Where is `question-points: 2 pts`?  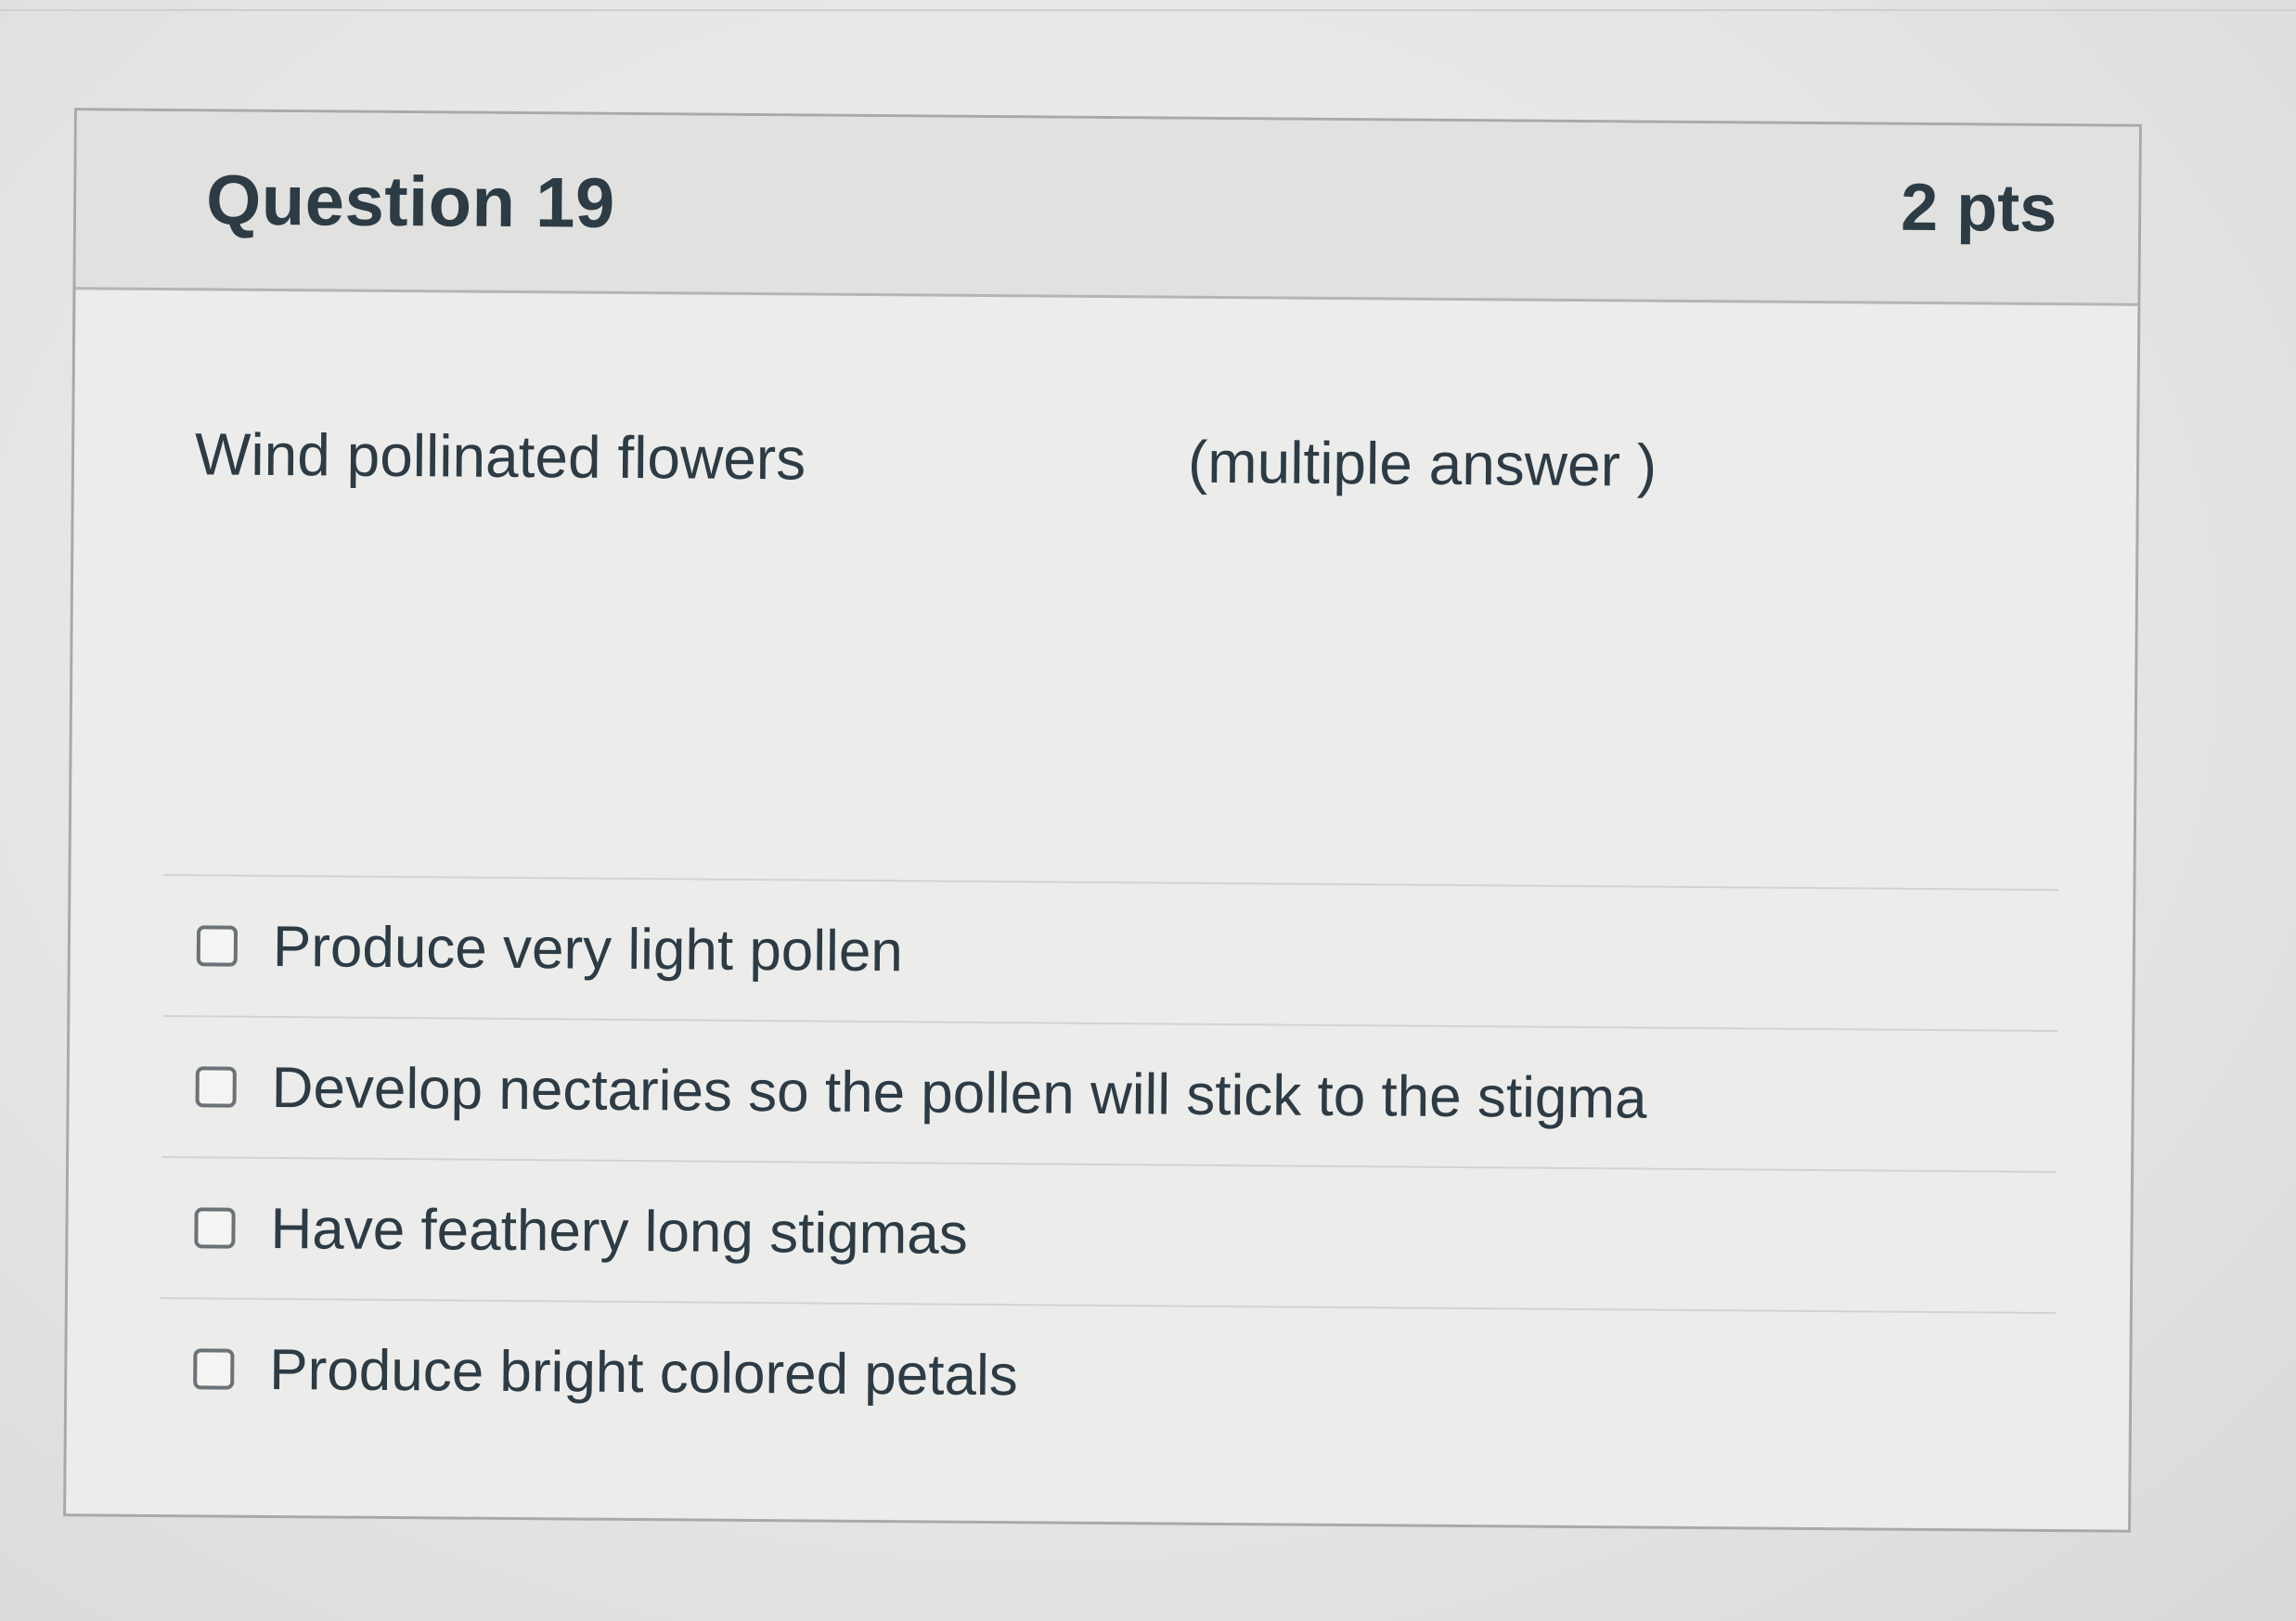 question-points: 2 pts is located at coordinates (1978, 208).